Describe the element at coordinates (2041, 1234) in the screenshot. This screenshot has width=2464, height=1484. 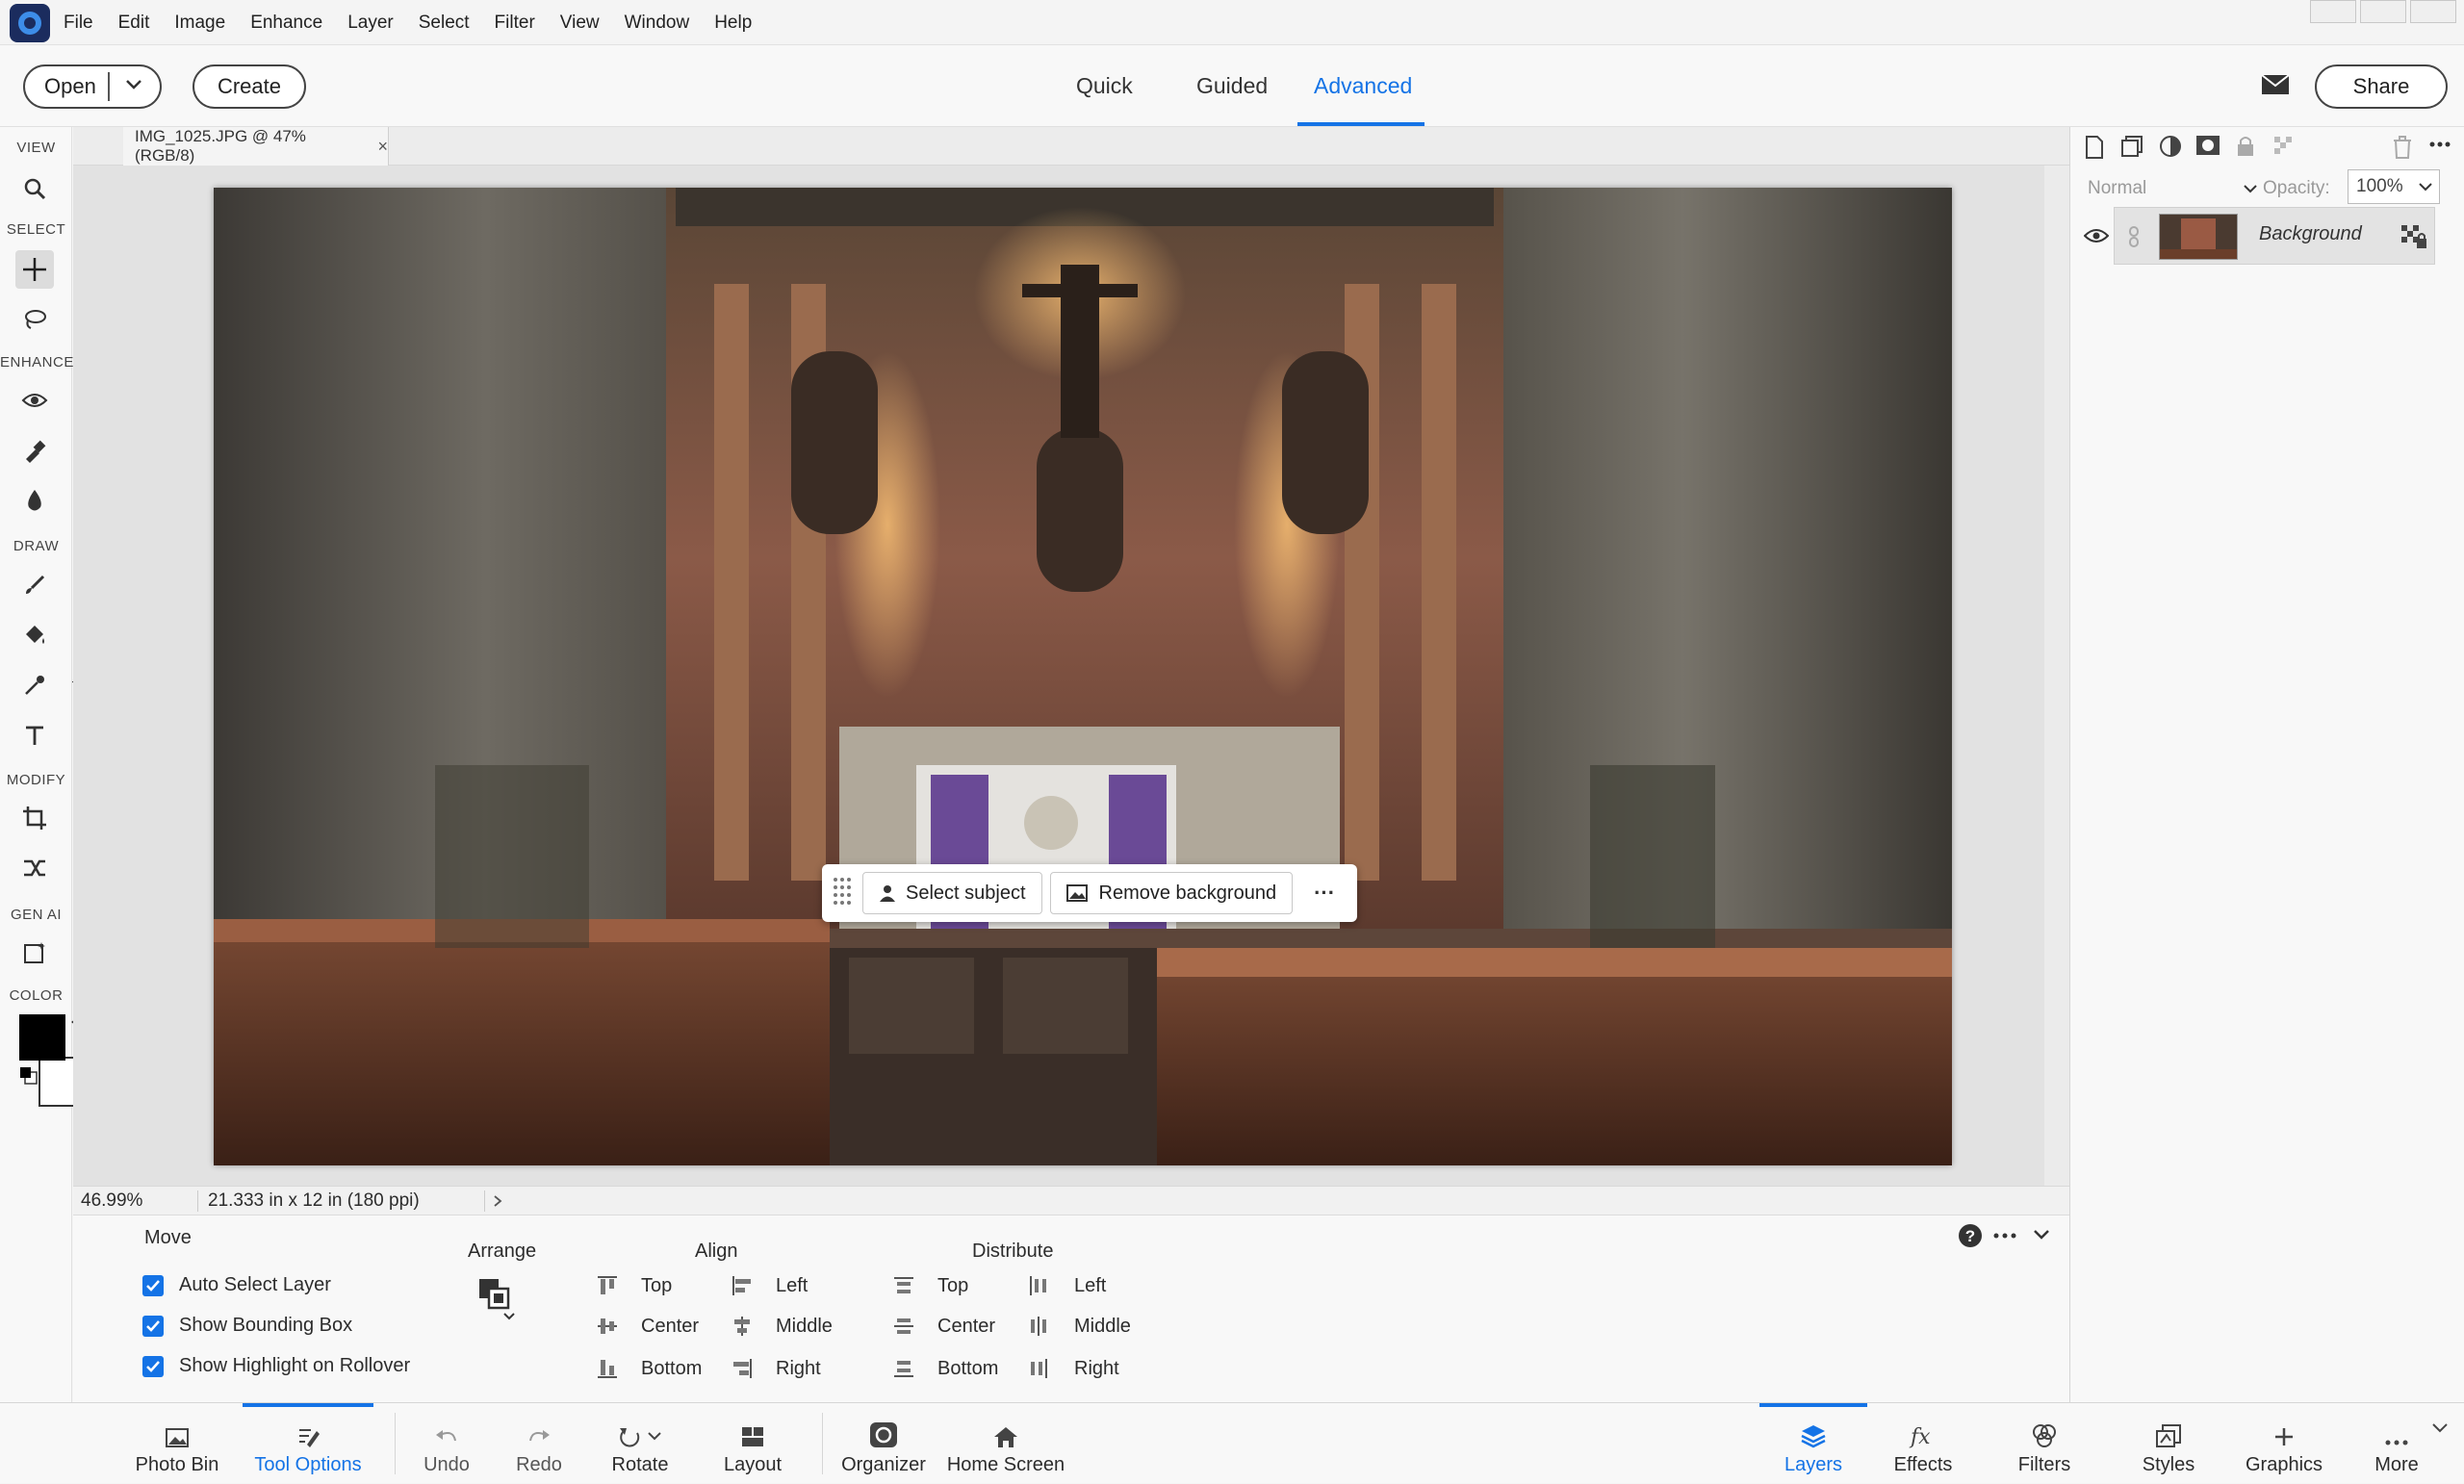
I see `collapse-tool-options-chevron-icon` at that location.